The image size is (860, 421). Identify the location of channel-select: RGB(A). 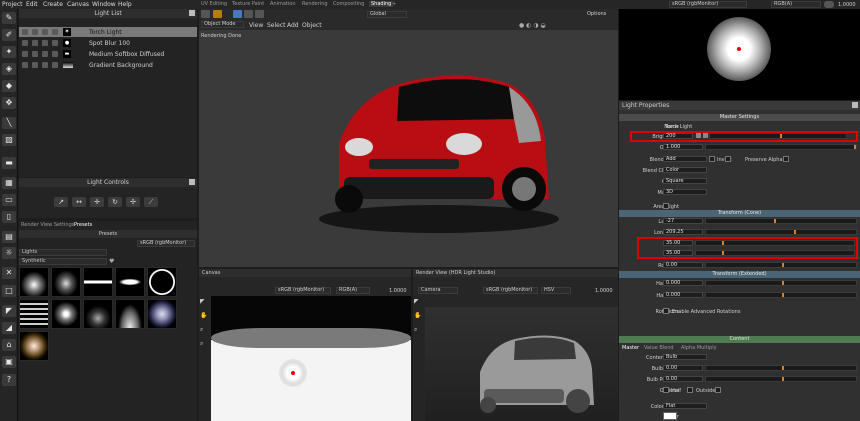
(796, 4).